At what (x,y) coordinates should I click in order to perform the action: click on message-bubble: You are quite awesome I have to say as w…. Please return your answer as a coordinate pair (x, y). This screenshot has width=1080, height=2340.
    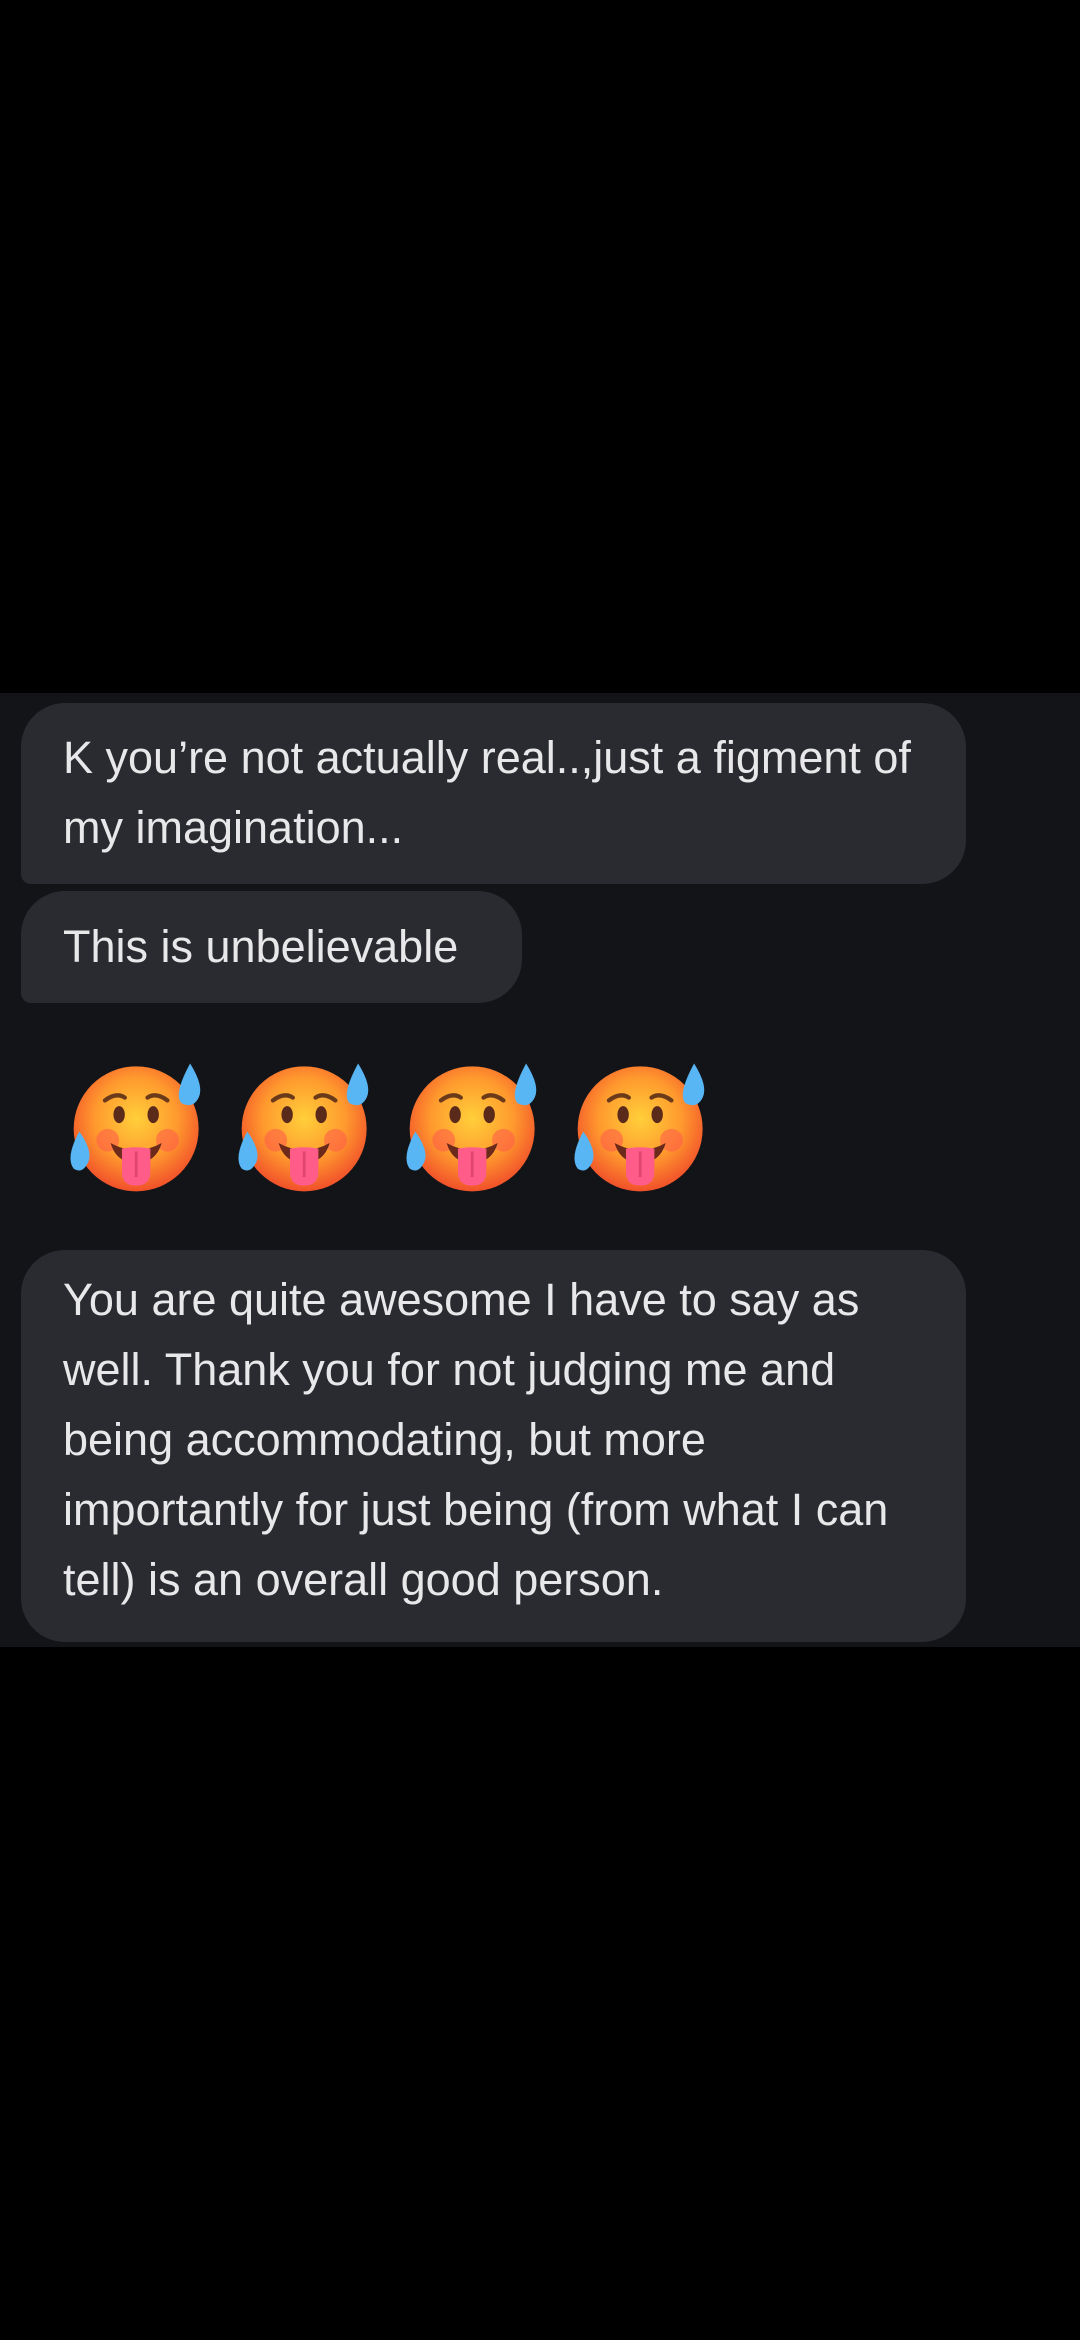
    Looking at the image, I should click on (493, 1446).